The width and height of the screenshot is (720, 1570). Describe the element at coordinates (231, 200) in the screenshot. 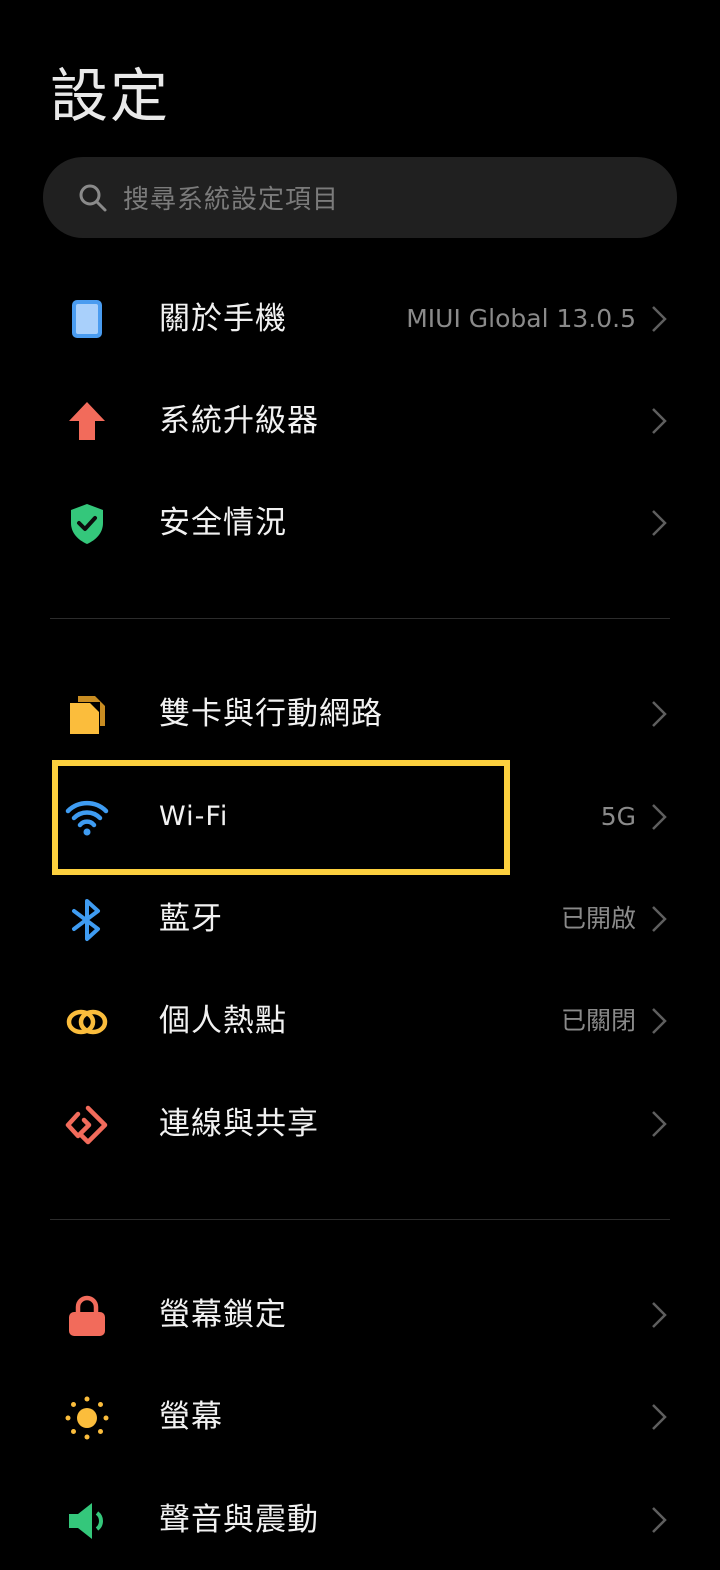

I see `search-placeholder: 搜尋系統設定項目` at that location.